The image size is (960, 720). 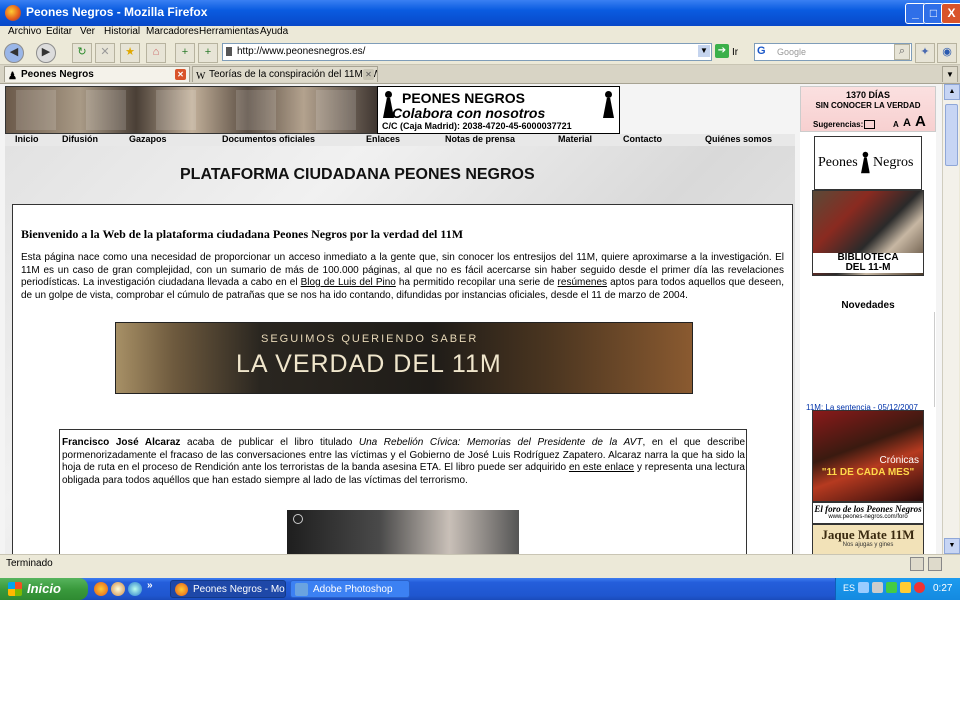 What do you see at coordinates (350, 589) in the screenshot?
I see `taskbar-item-photoshop: Adobe Photoshop` at bounding box center [350, 589].